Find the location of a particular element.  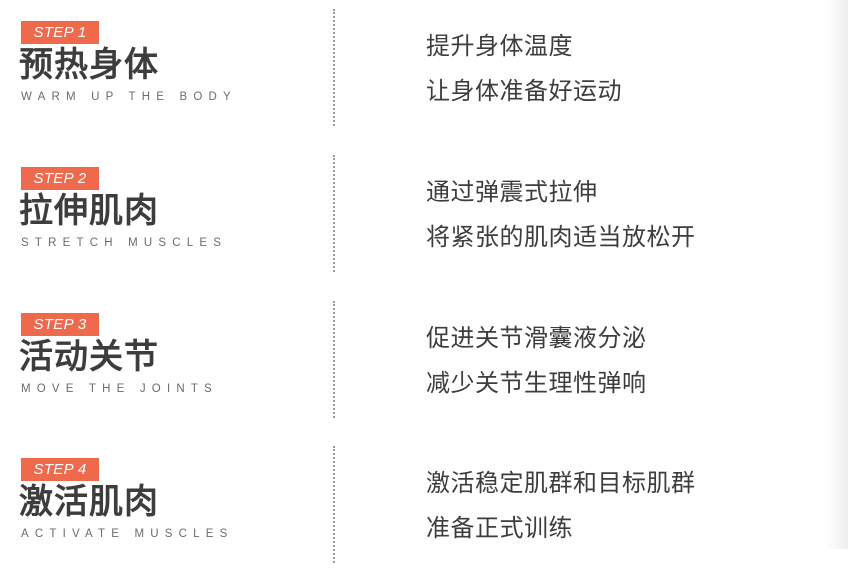

step-subtitle: WARM UP THE BODY is located at coordinates (129, 97).